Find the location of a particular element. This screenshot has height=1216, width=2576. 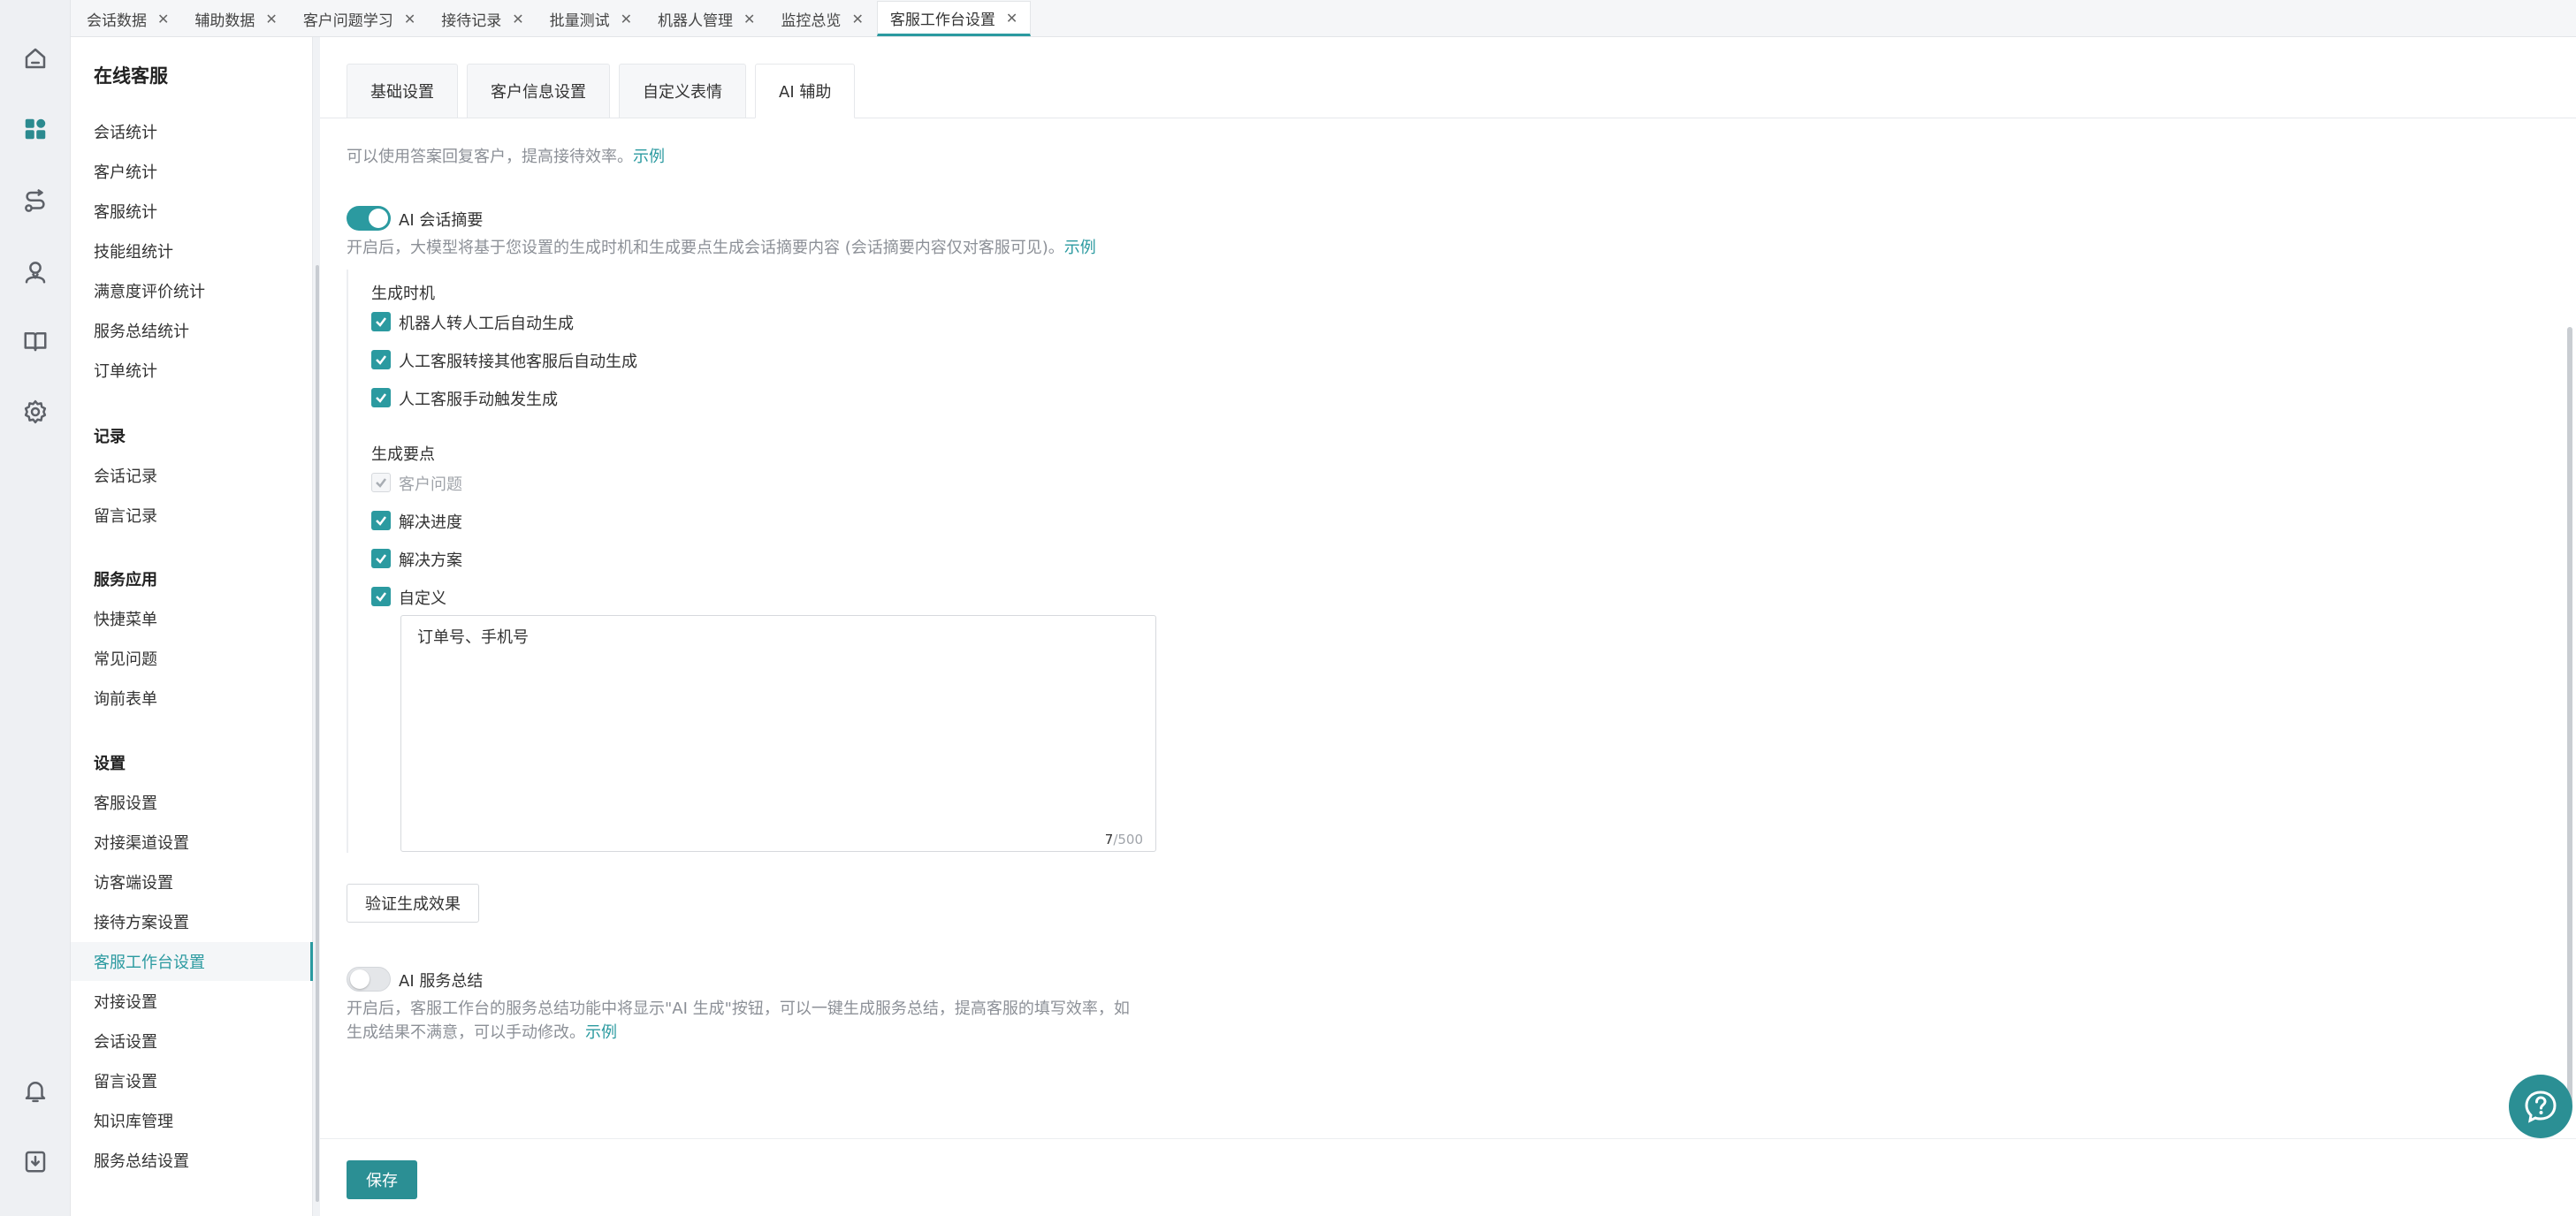

nav-item-customer-stats: 客户统计 is located at coordinates (125, 171).